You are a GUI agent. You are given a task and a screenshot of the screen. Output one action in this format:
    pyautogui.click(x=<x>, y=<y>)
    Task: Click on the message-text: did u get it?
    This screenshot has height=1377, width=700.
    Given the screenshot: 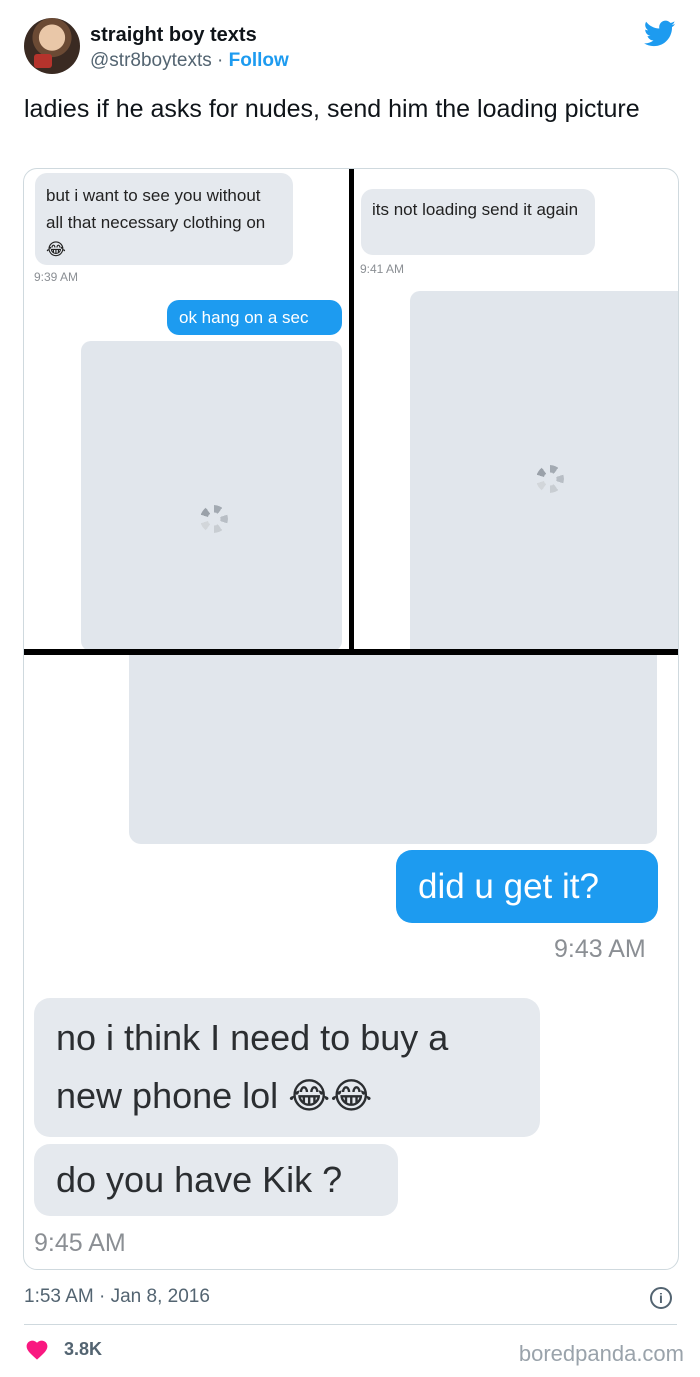 What is the action you would take?
    pyautogui.click(x=508, y=886)
    